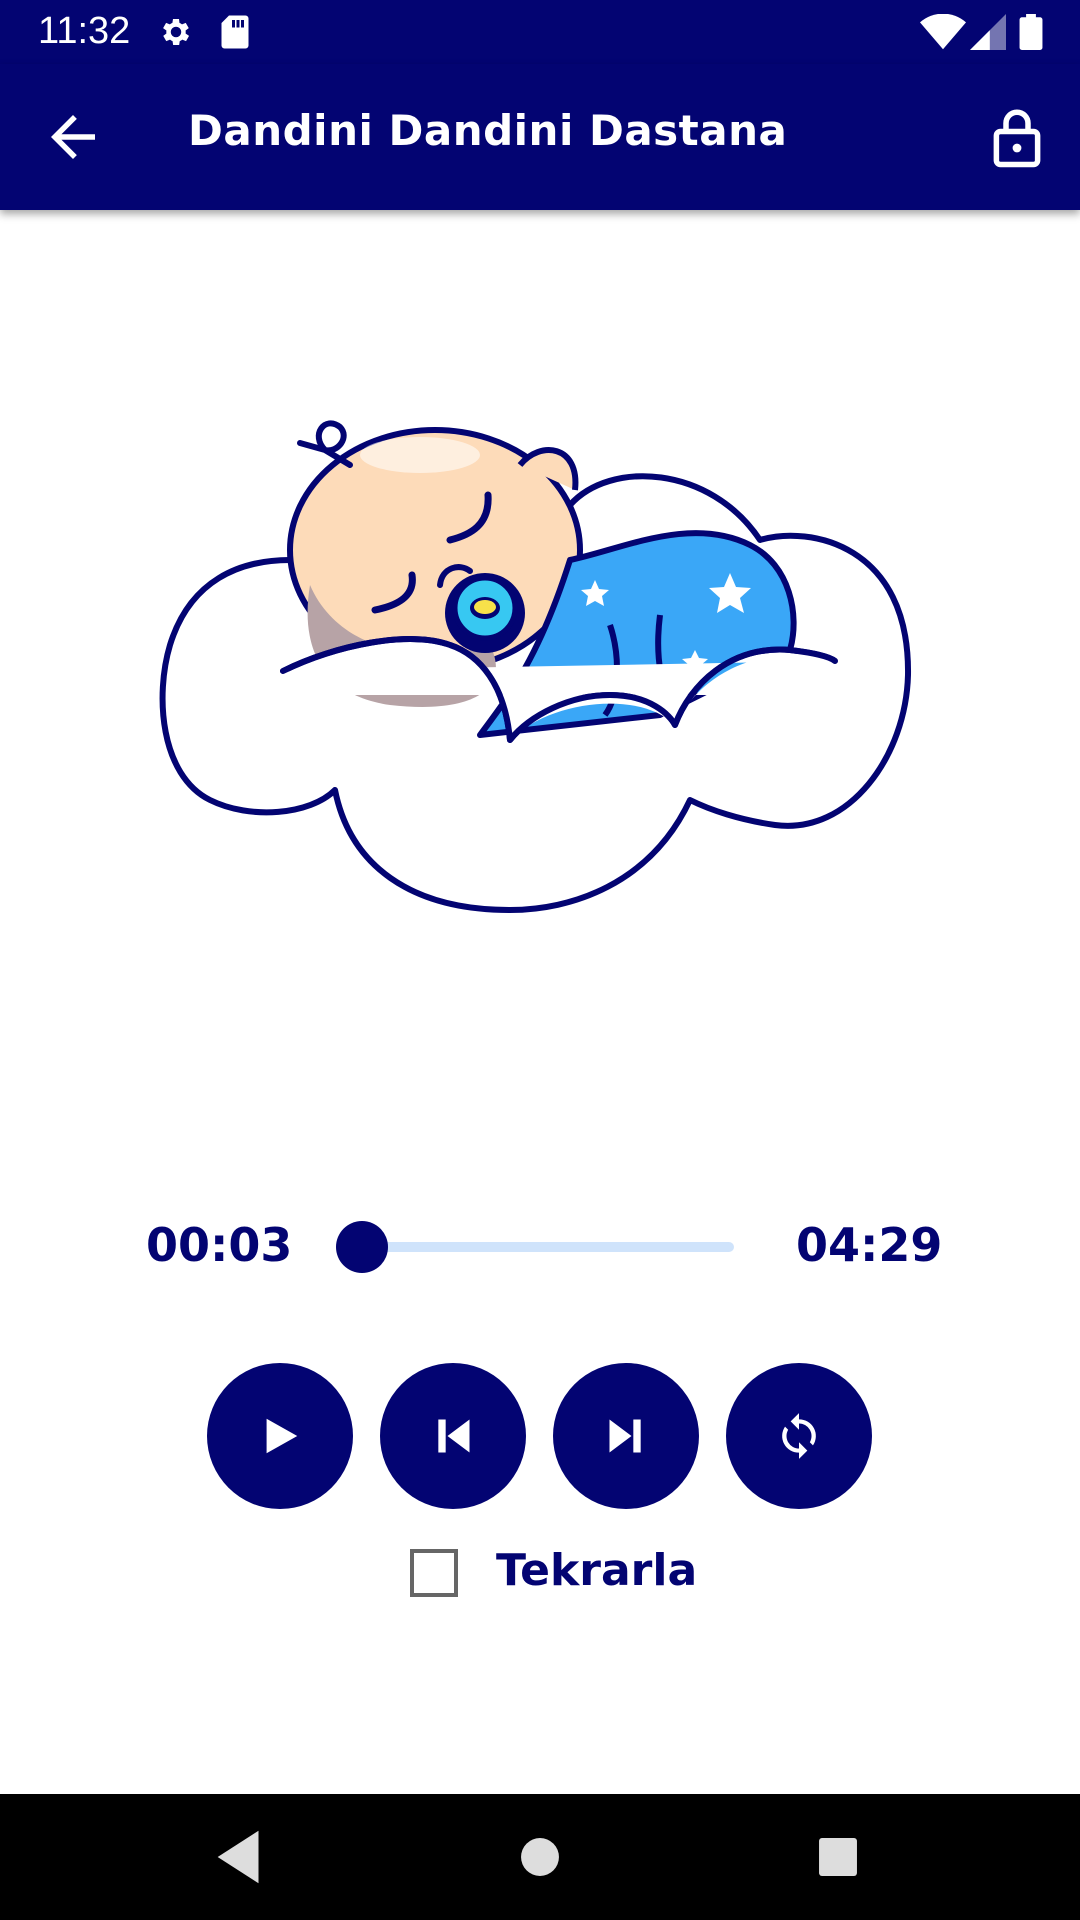 The image size is (1080, 1920). I want to click on wifi-icon, so click(943, 33).